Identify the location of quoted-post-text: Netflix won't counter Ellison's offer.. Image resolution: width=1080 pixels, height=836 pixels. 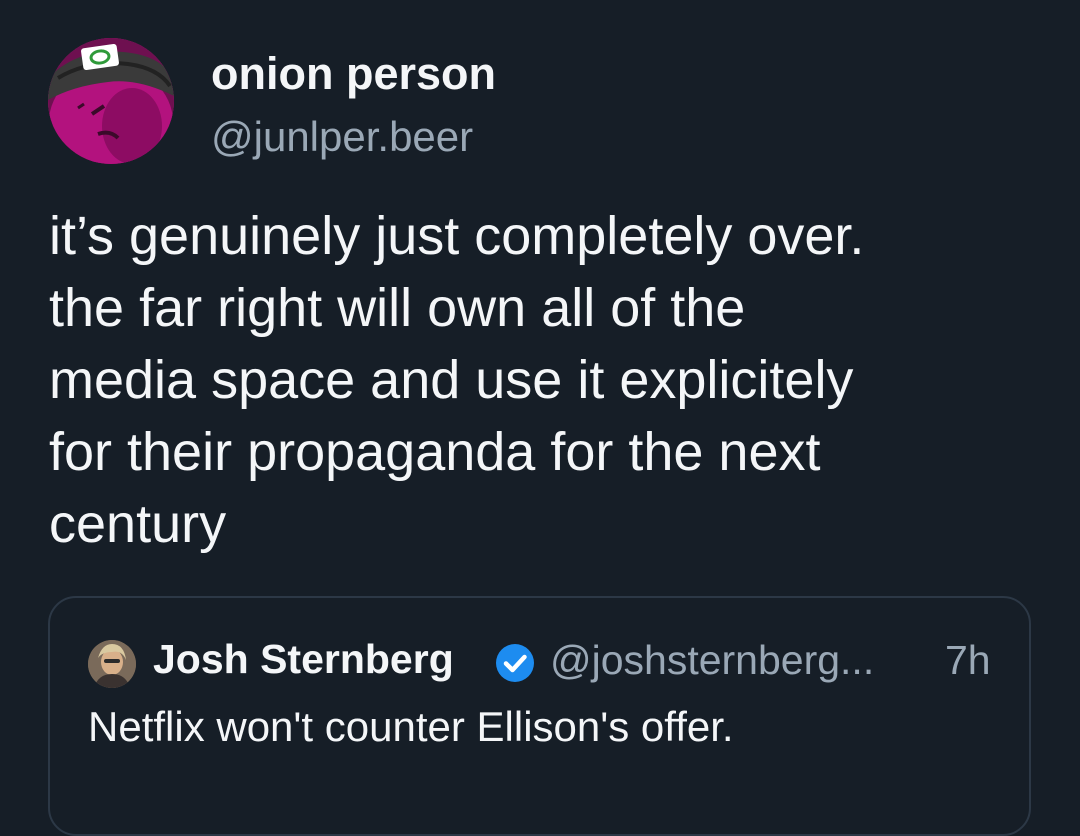
(411, 726).